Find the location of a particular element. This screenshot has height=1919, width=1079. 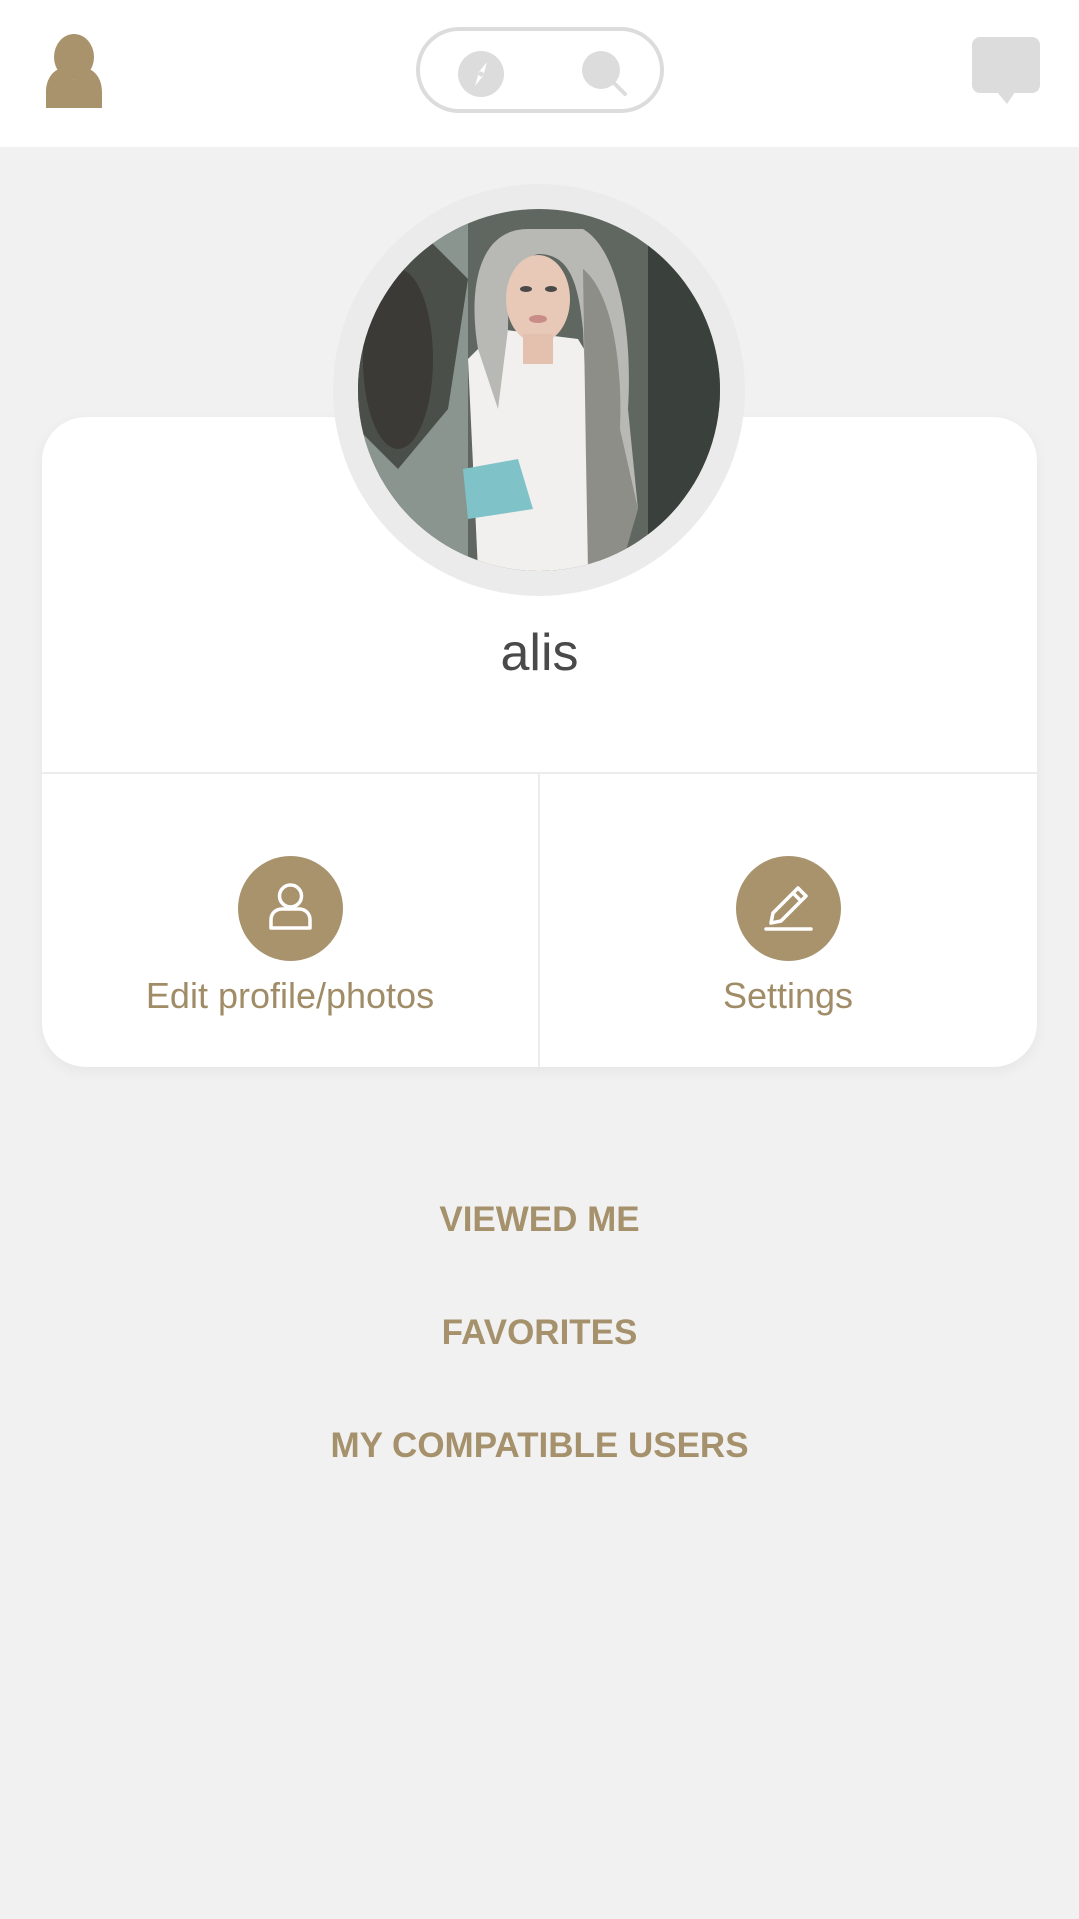

edit-profile-circle is located at coordinates (290, 908).